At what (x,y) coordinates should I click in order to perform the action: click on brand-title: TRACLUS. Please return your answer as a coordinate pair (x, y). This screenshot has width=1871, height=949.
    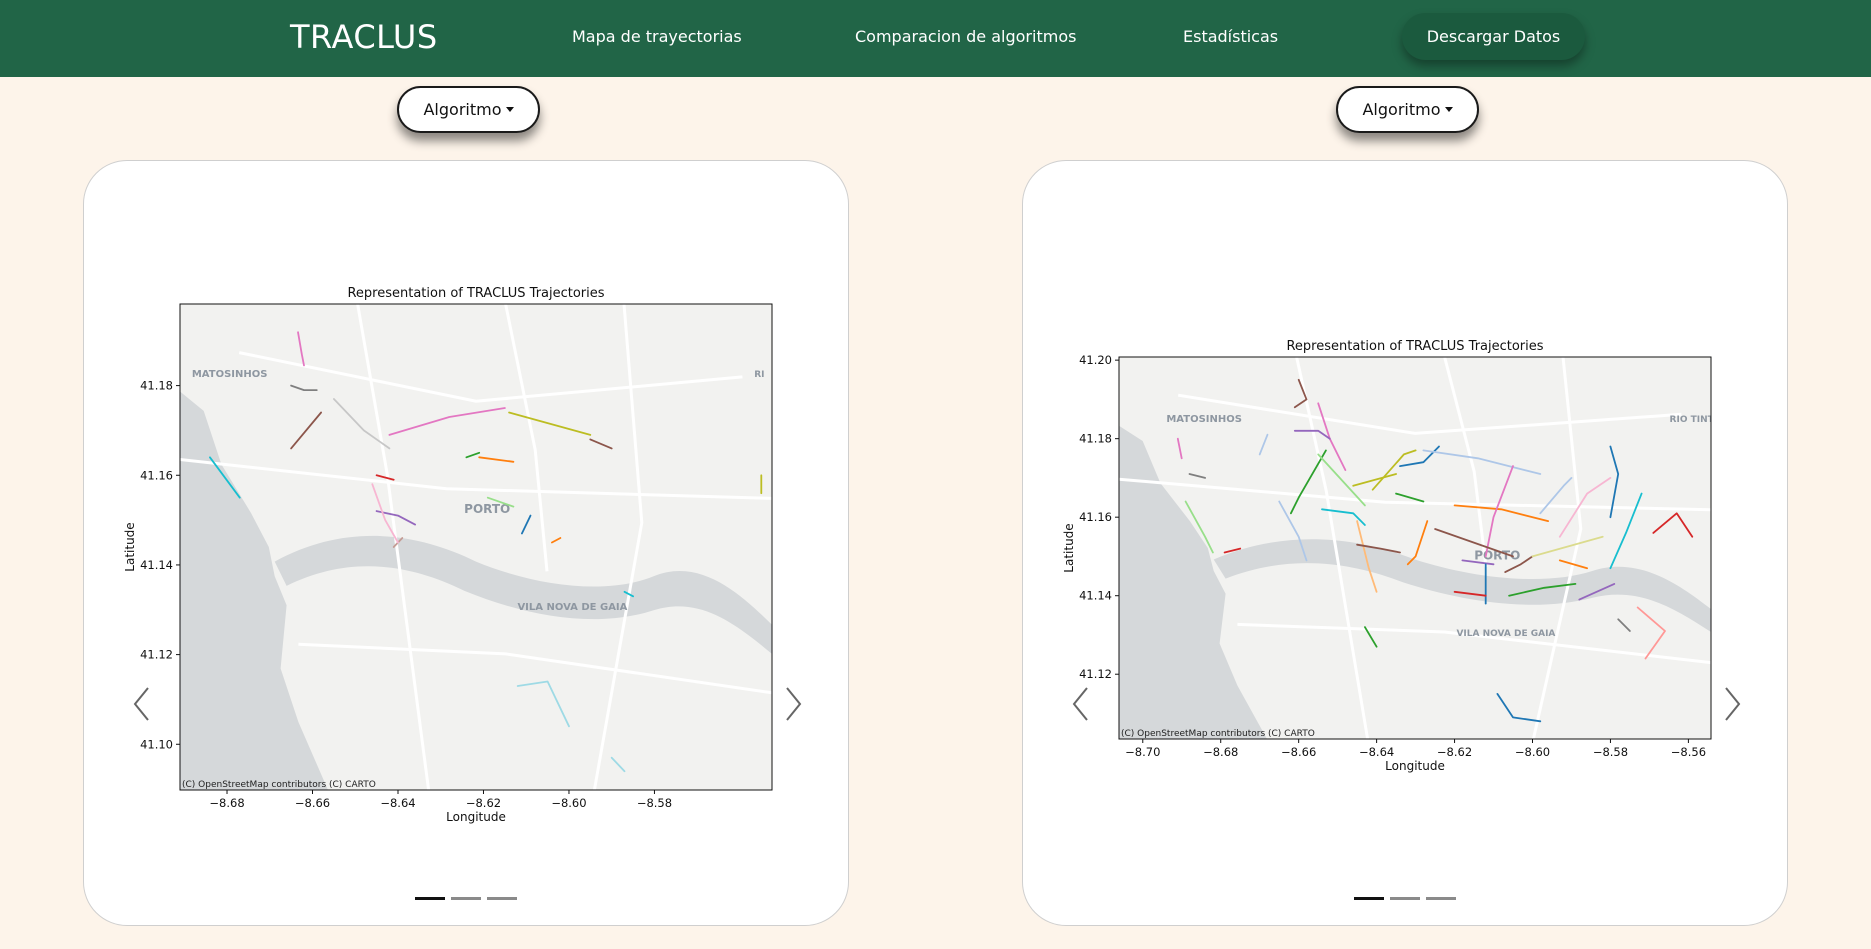
    Looking at the image, I should click on (364, 37).